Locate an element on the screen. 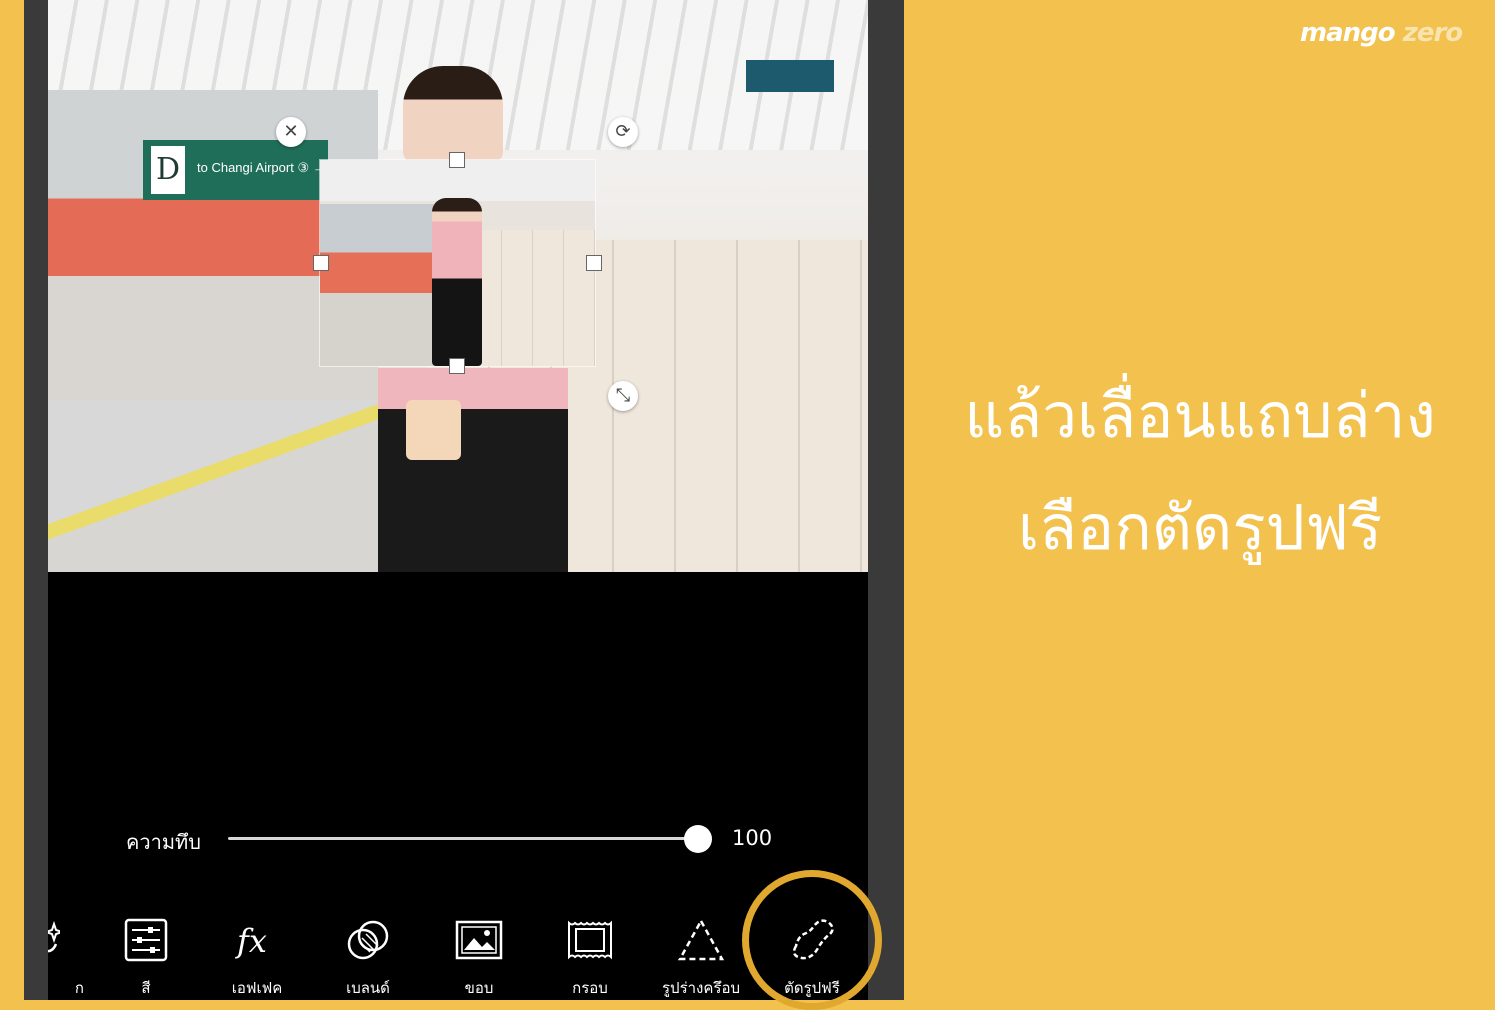  tool-partial-label: ก is located at coordinates (79, 988).